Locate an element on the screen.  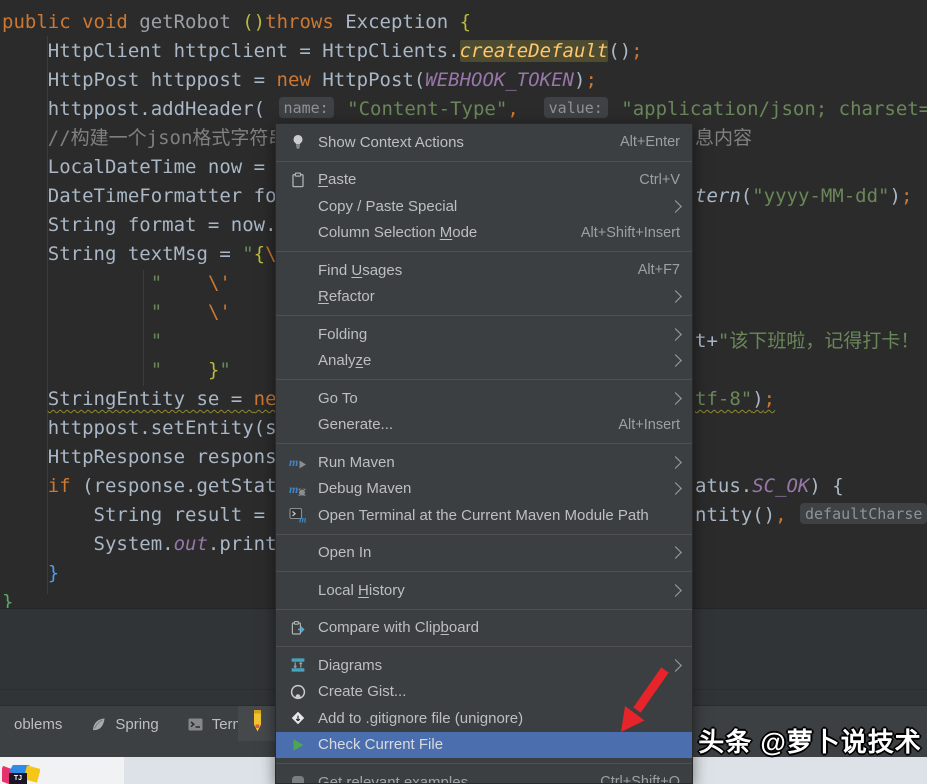
github-icon is located at coordinates (298, 692).